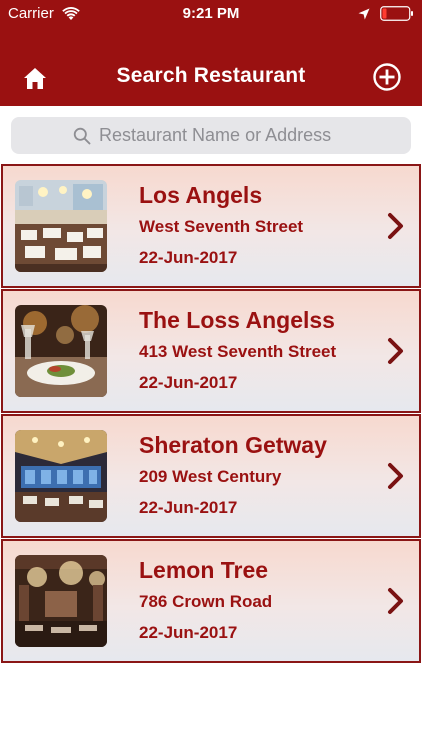  I want to click on search-field, so click(211, 135).